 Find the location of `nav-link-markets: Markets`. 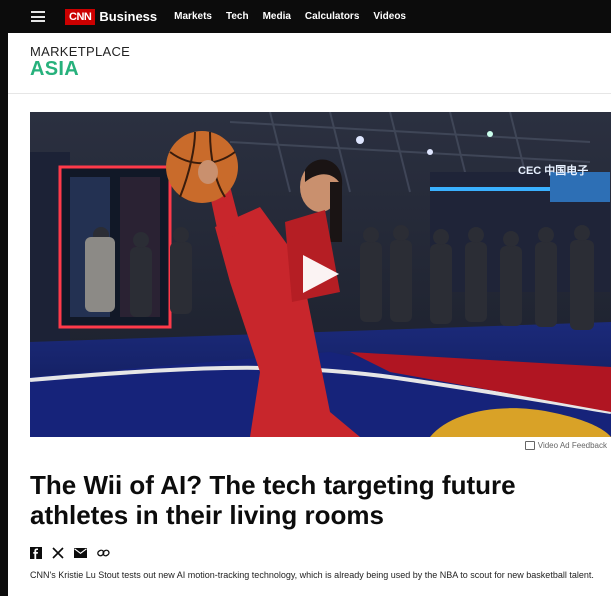

nav-link-markets: Markets is located at coordinates (193, 16).